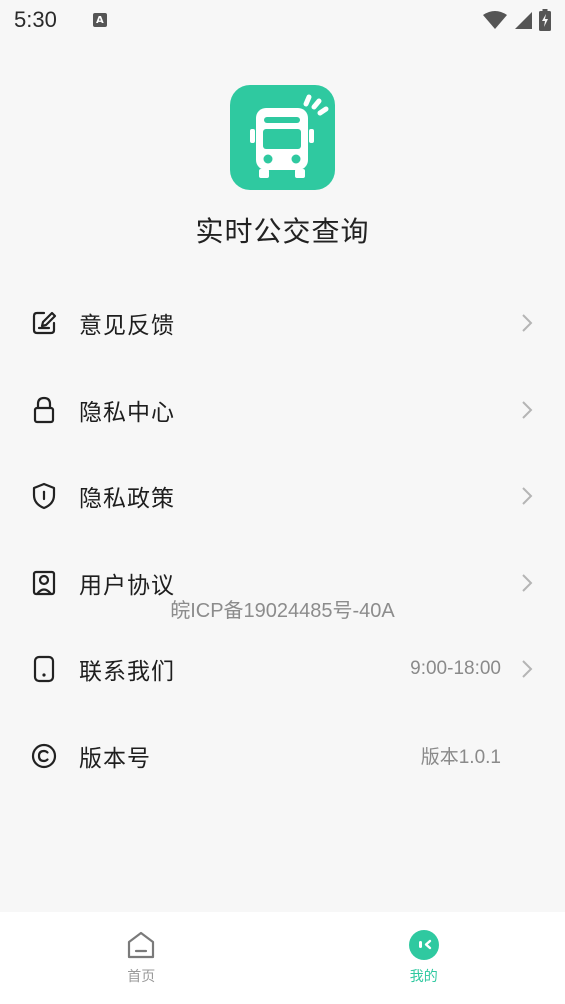 The image size is (565, 1004). What do you see at coordinates (44, 669) in the screenshot?
I see `phone-icon` at bounding box center [44, 669].